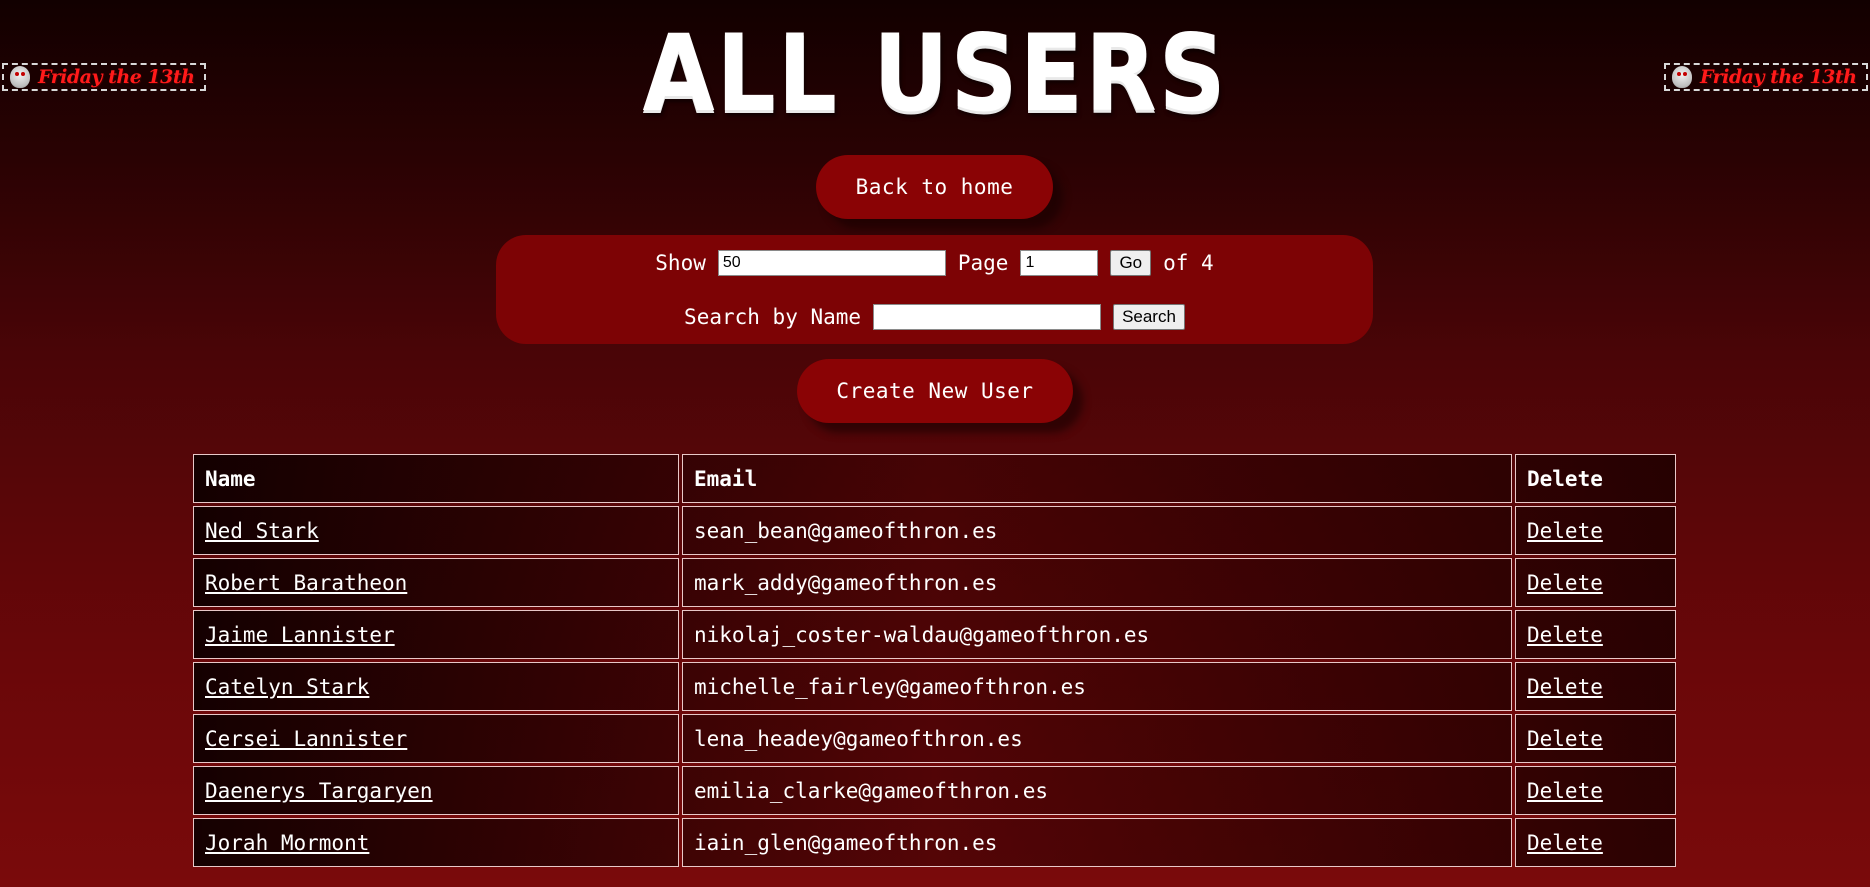 This screenshot has height=887, width=1870. What do you see at coordinates (1097, 790) in the screenshot?
I see `email-cell: emilia_clarke@gameofthron.es` at bounding box center [1097, 790].